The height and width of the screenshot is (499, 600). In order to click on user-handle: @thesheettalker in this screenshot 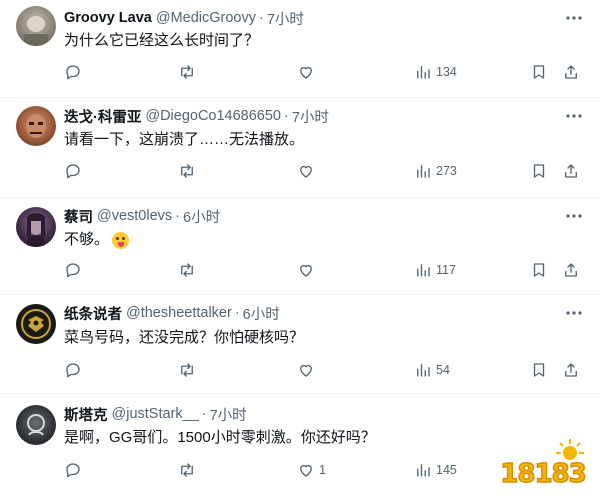, I will do `click(179, 313)`.